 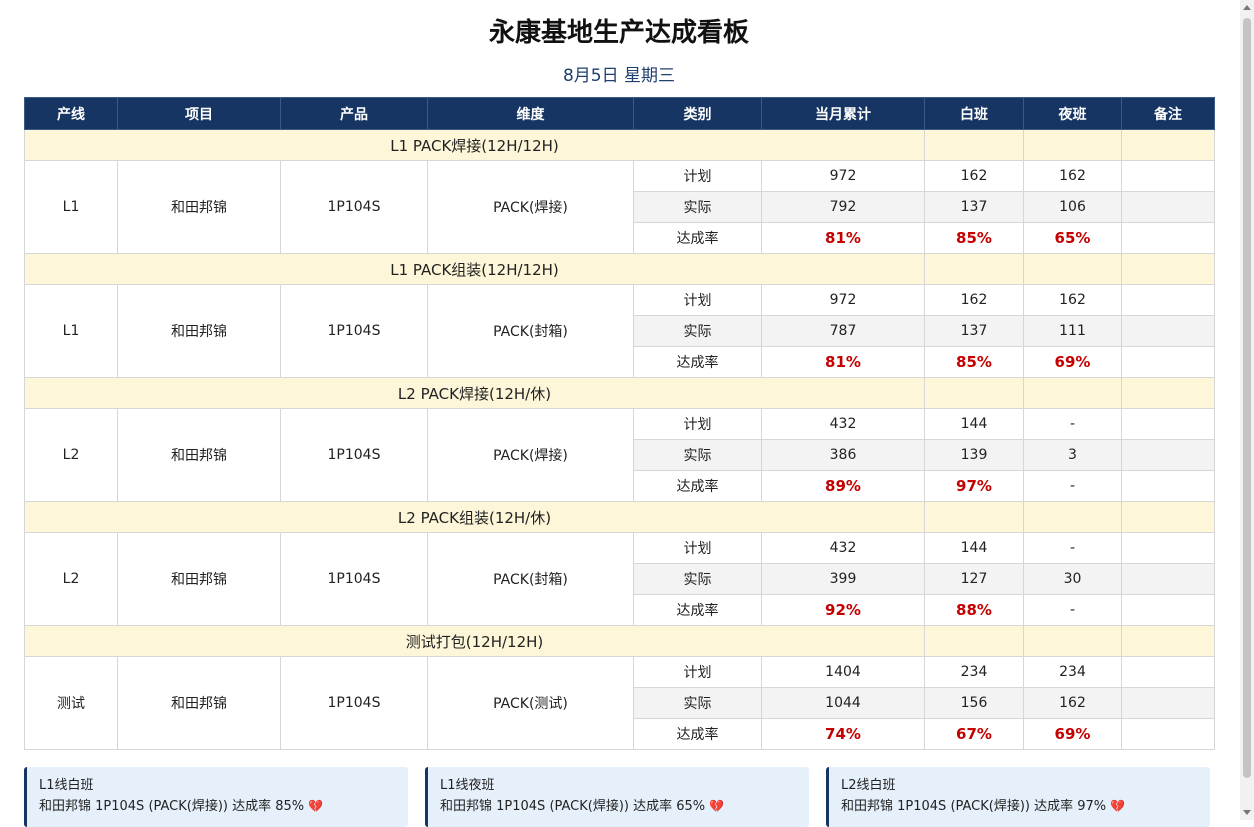 What do you see at coordinates (1018, 797) in the screenshot?
I see `summary-card-l2-day: L2线白班 和田邦锦 1P104S (PACK(焊接)) 达成率 97% 💔` at bounding box center [1018, 797].